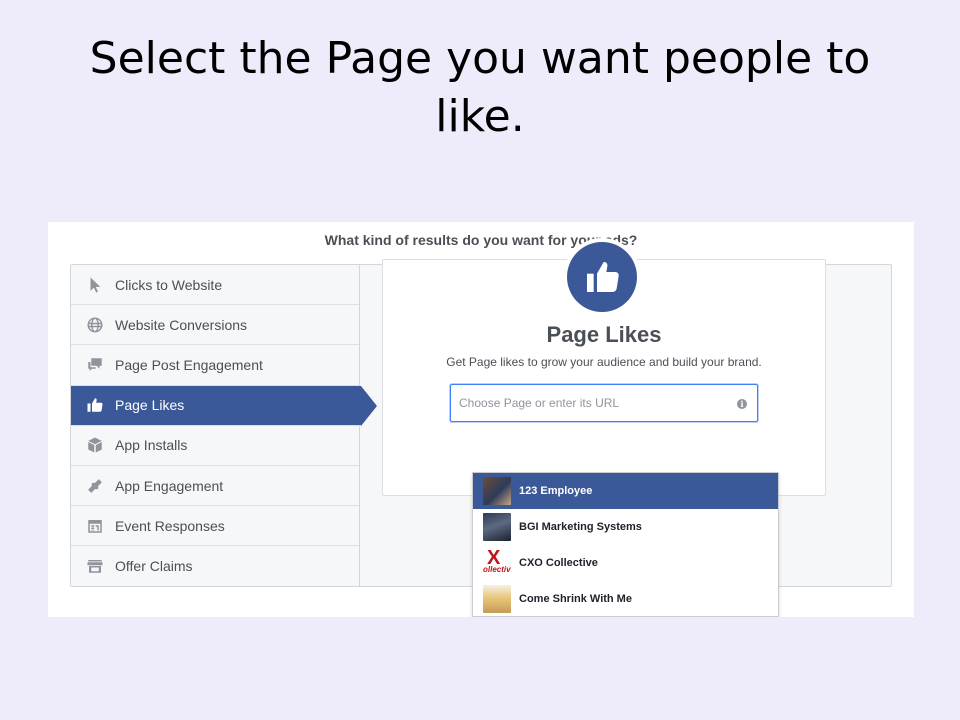 Image resolution: width=960 pixels, height=720 pixels. Describe the element at coordinates (95, 365) in the screenshot. I see `chat-bubbles-icon` at that location.